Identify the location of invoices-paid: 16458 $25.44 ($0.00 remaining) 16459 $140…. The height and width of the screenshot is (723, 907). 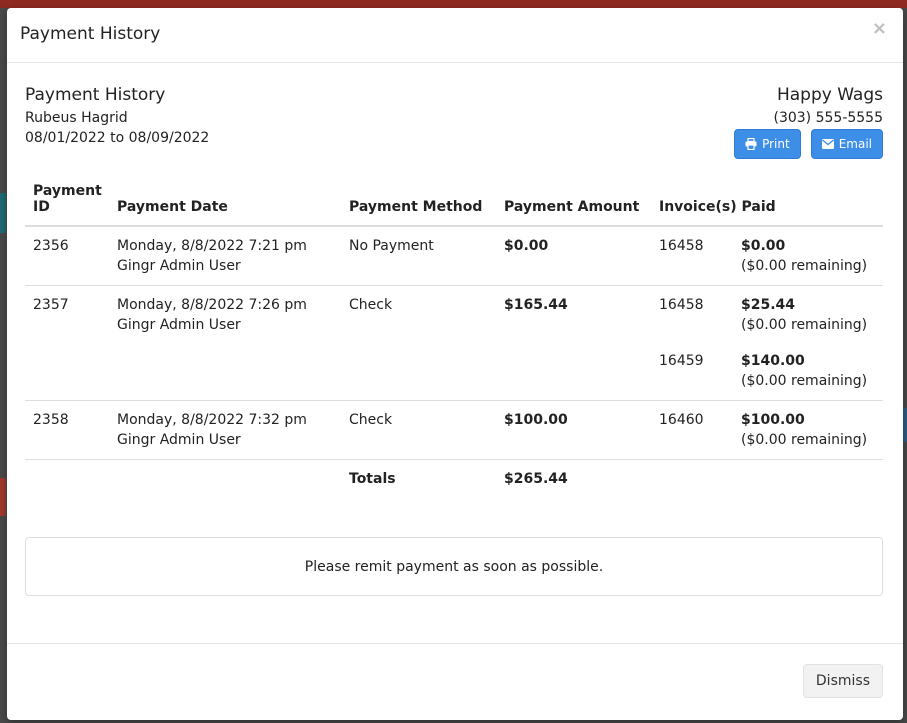
(767, 343).